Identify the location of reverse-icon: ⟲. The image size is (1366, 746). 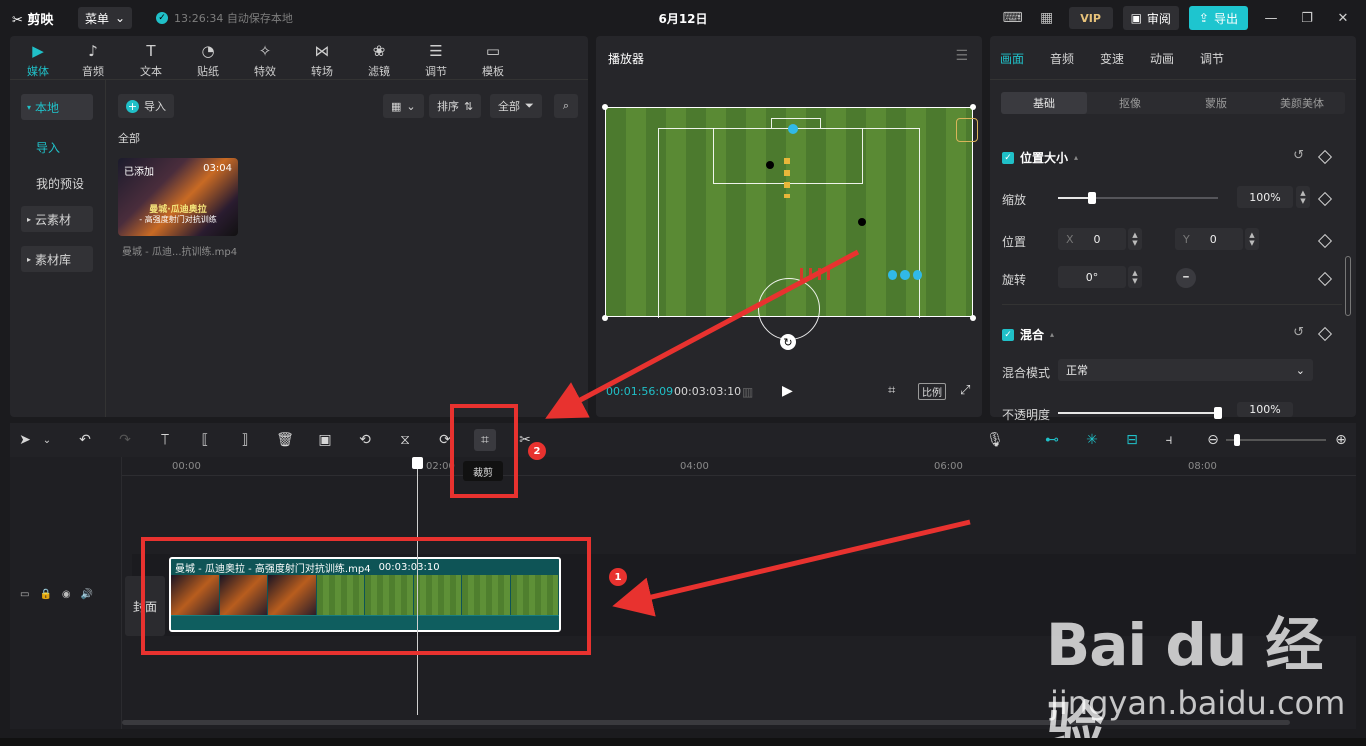
(365, 440).